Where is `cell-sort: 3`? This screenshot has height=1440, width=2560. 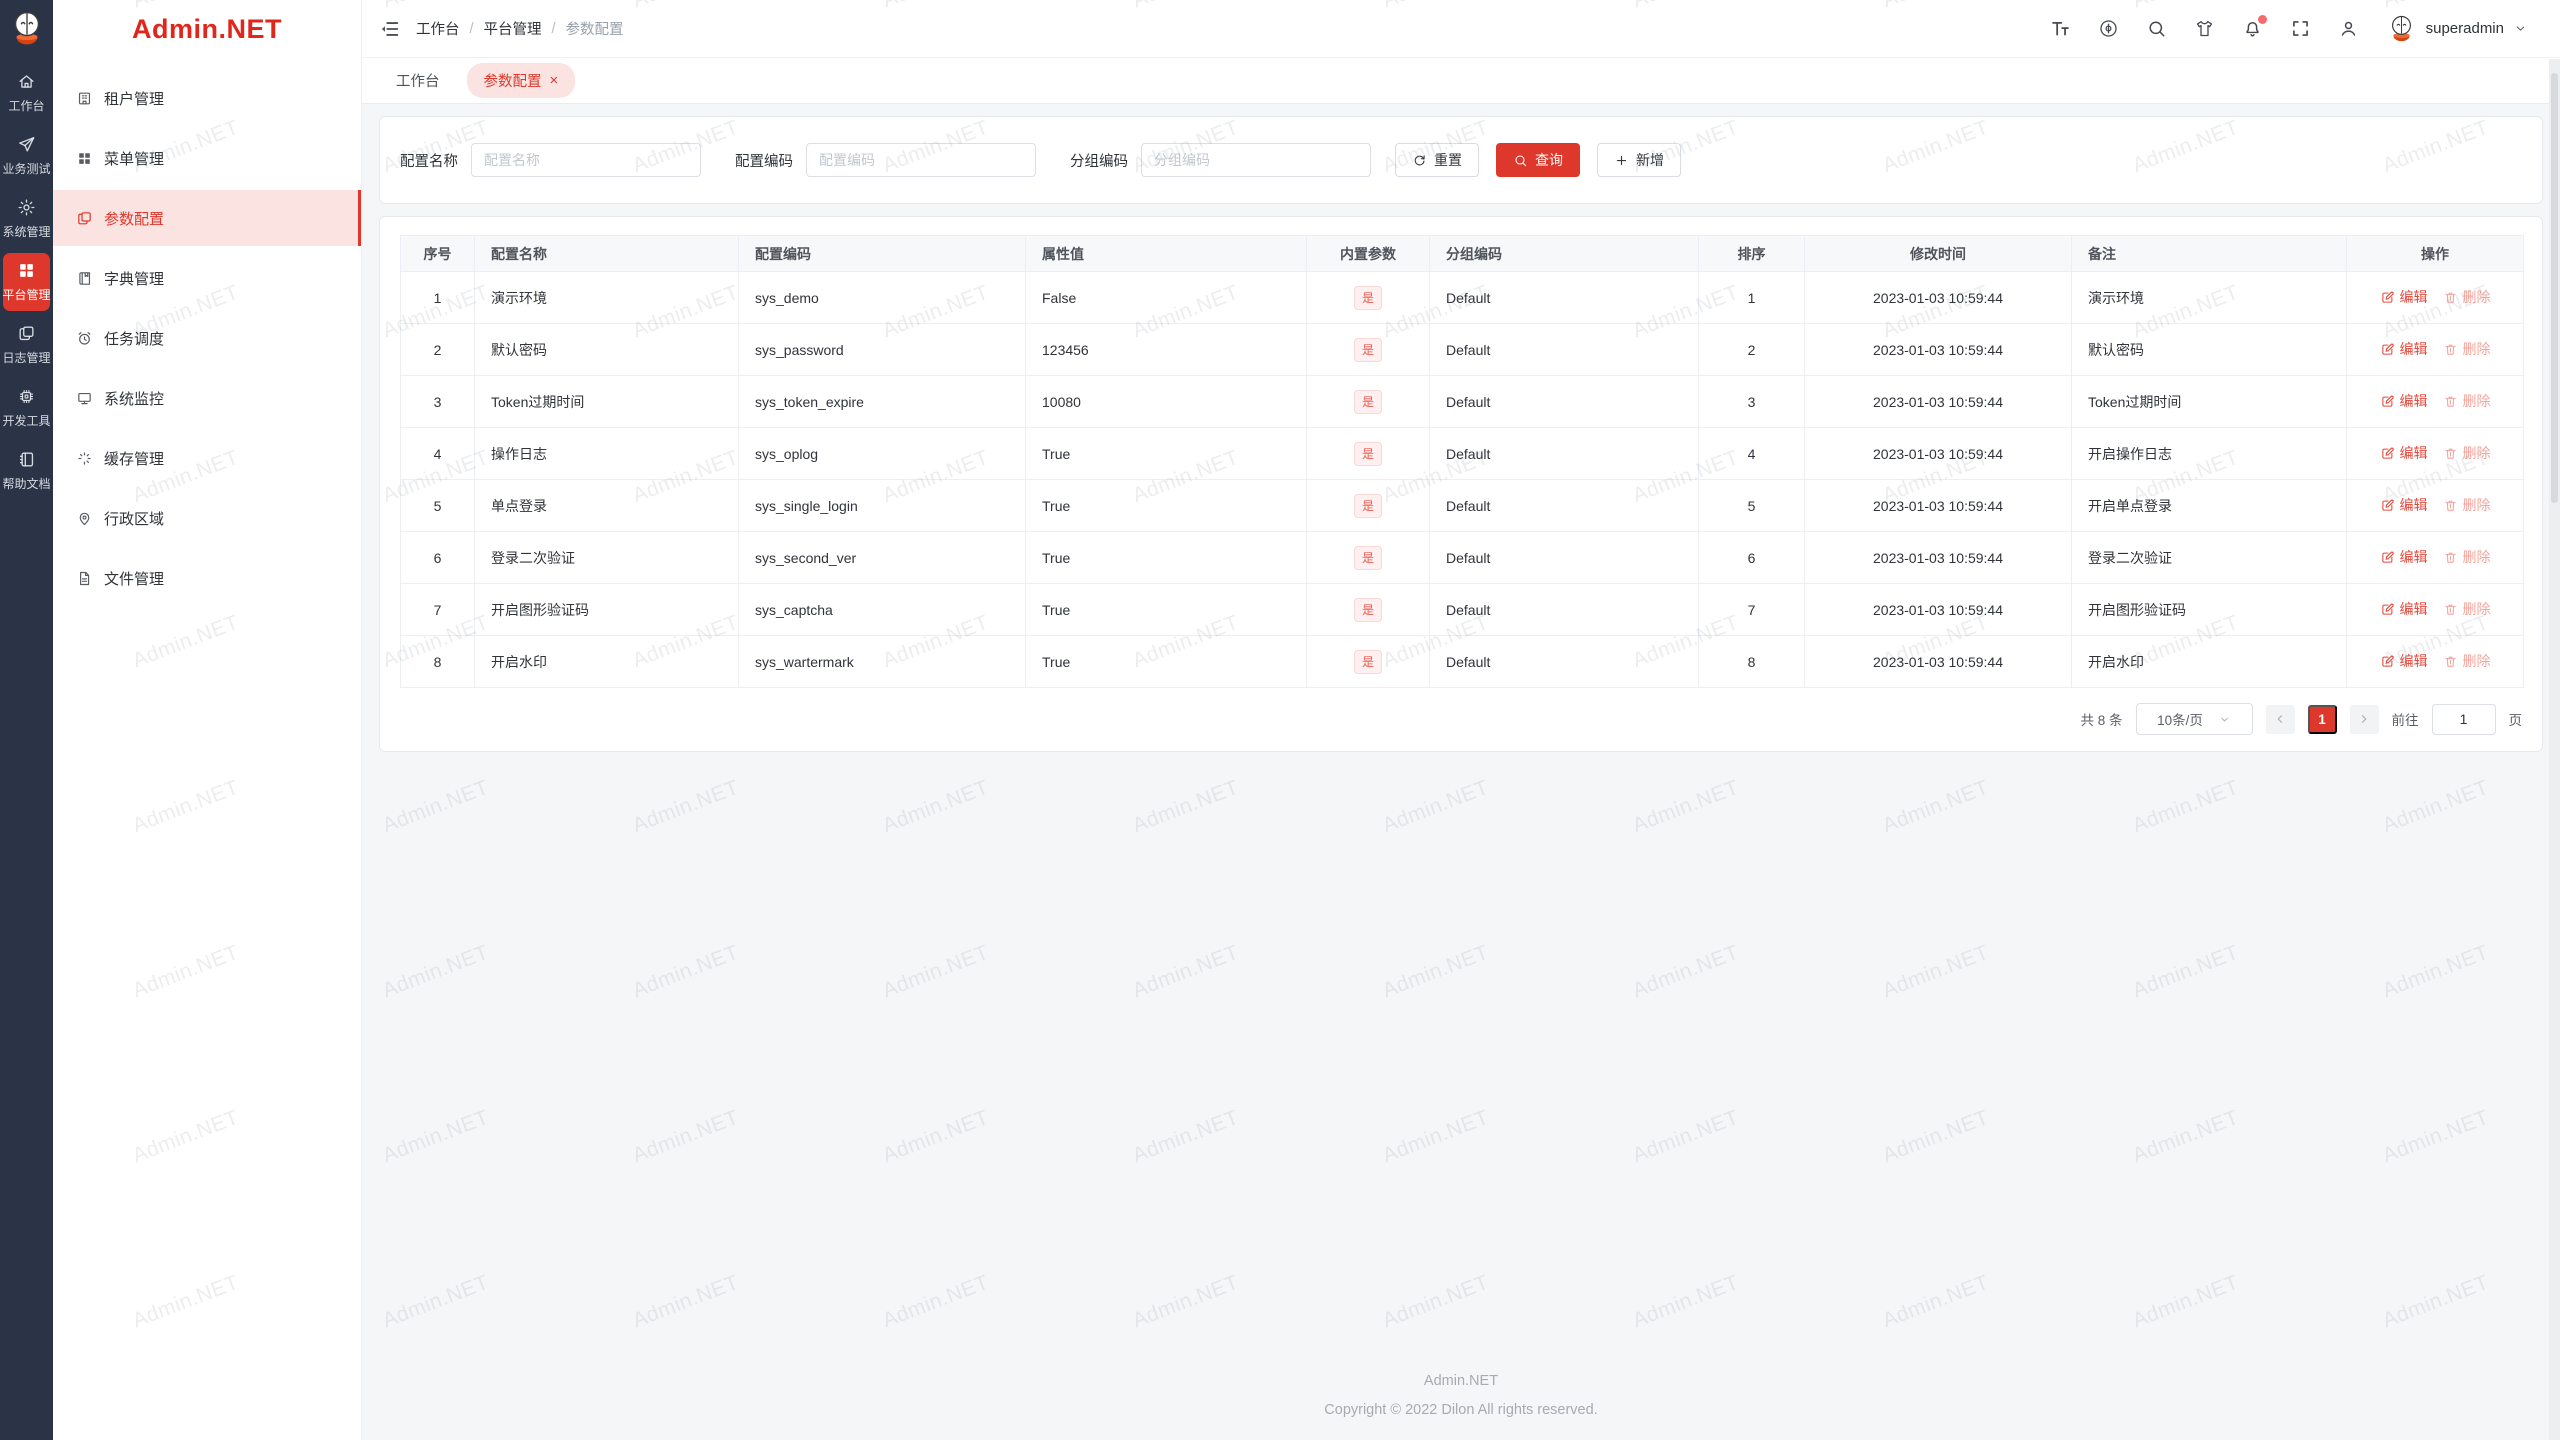
cell-sort: 3 is located at coordinates (1751, 401).